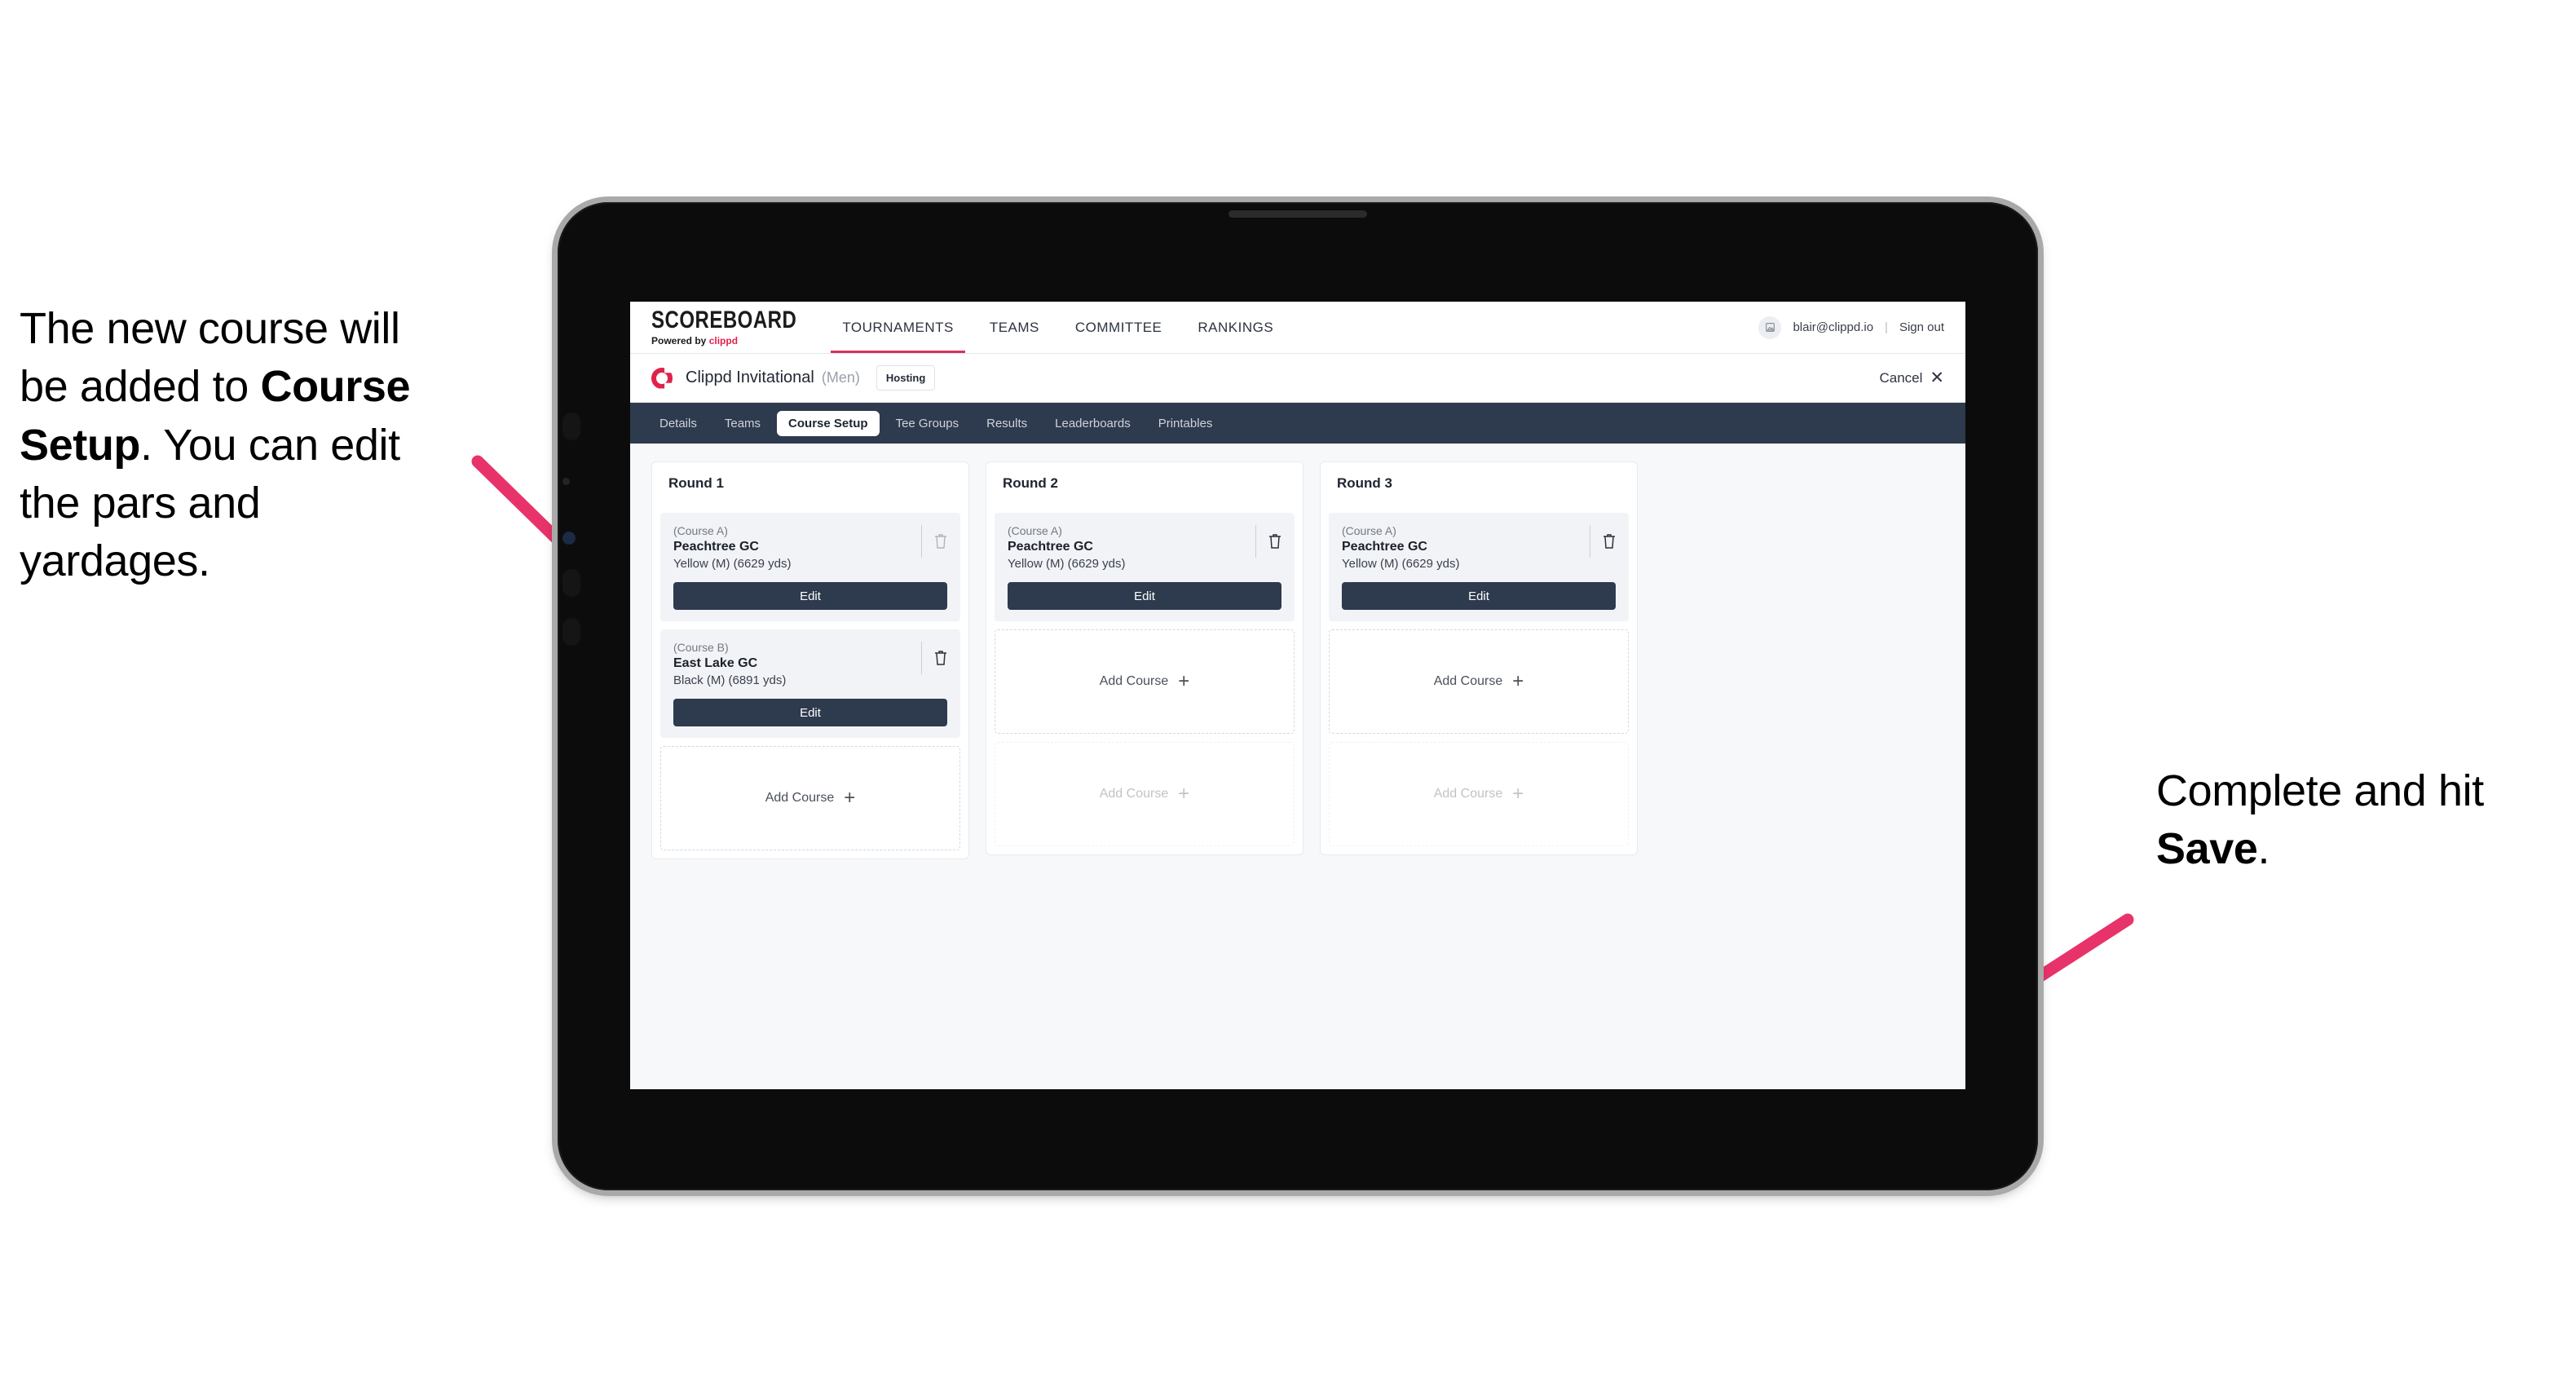 The image size is (2576, 1386). I want to click on close-x-icon: ✕, so click(1937, 378).